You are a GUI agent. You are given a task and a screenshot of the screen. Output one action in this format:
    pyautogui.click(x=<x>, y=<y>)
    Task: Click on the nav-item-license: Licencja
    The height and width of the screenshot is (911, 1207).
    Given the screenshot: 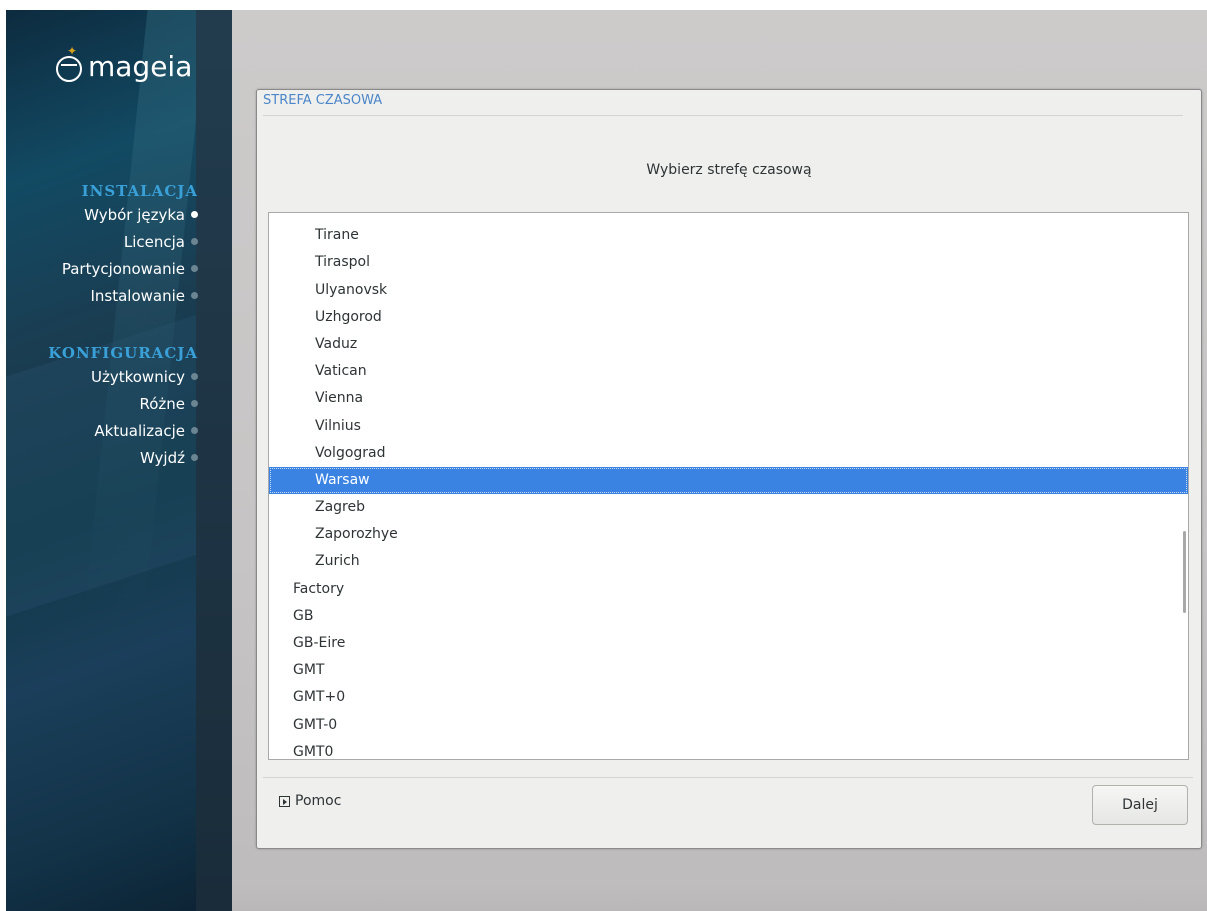 What is the action you would take?
    pyautogui.click(x=130, y=242)
    